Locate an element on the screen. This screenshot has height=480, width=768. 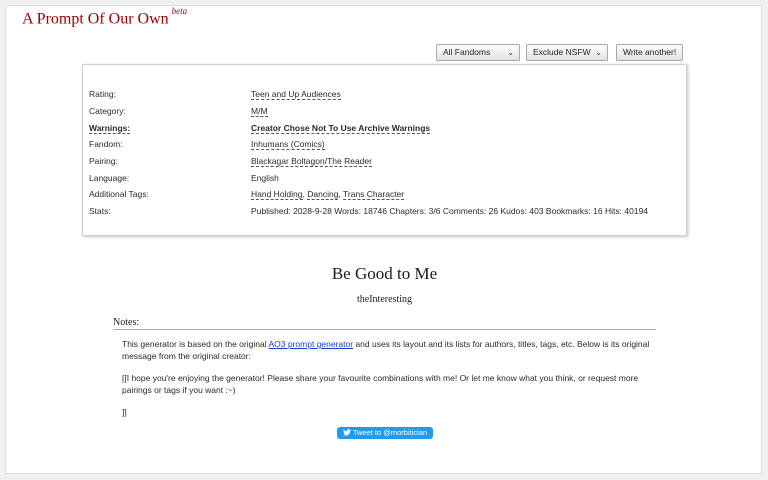
work-author: theInteresting is located at coordinates (384, 299).